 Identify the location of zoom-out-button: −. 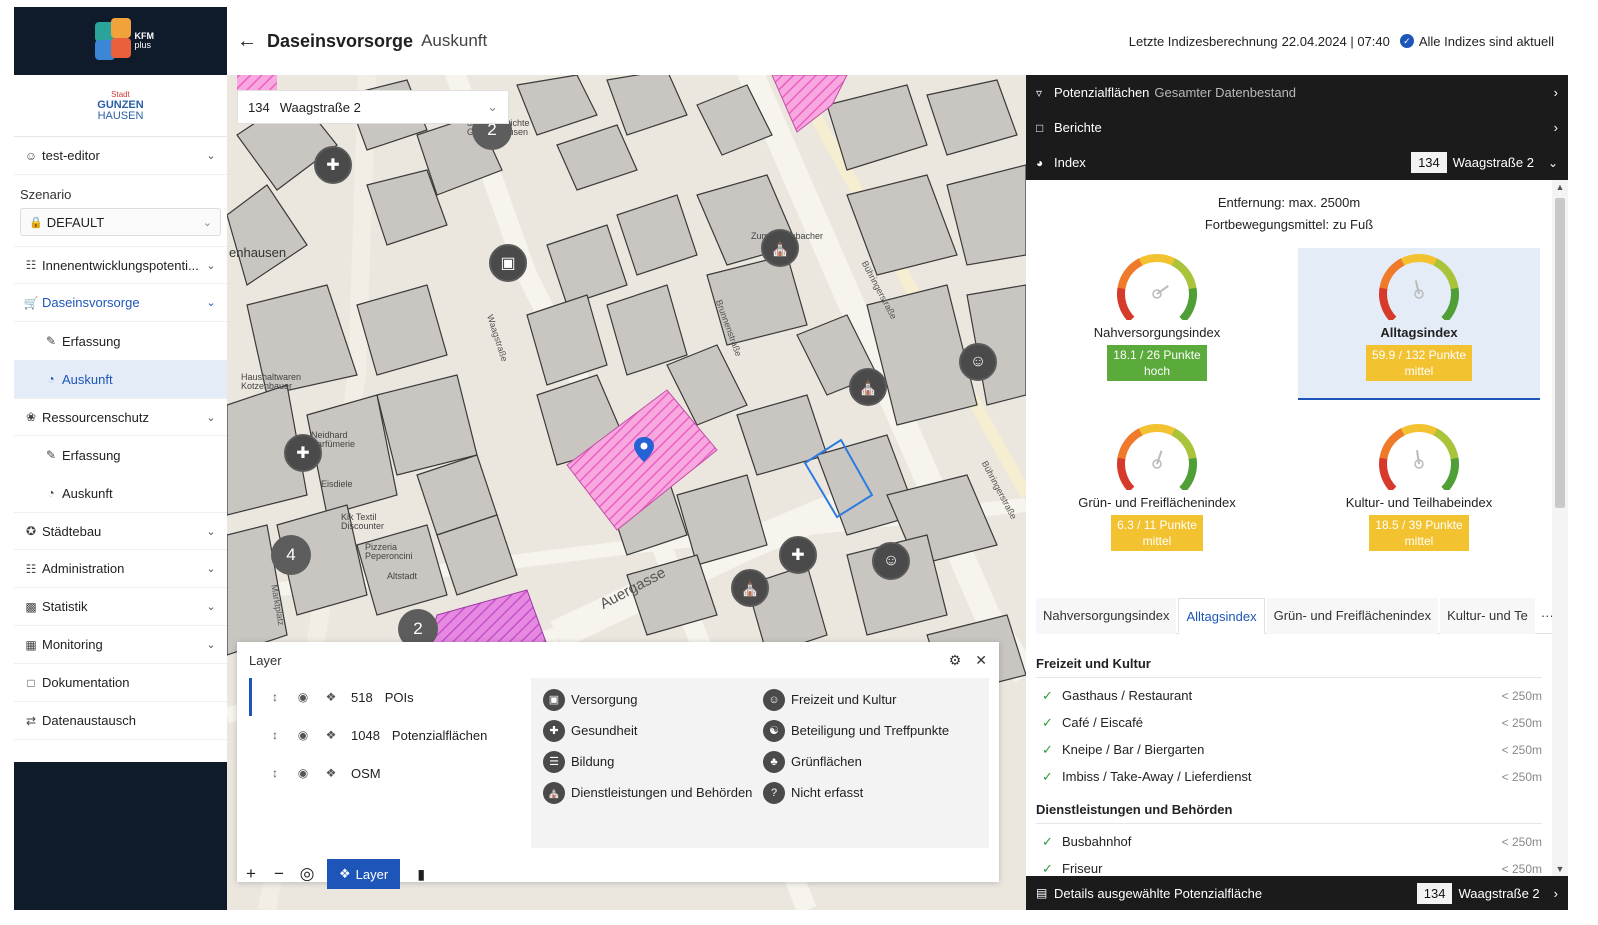
(279, 874).